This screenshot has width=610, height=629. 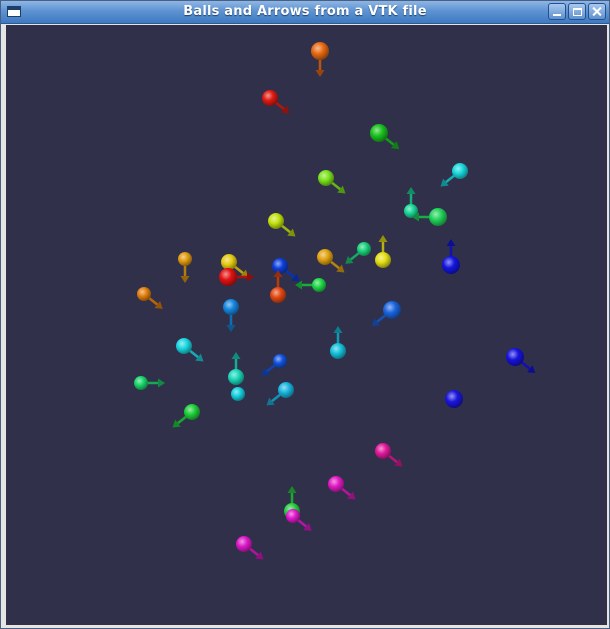 I want to click on close-icon, so click(x=597, y=11).